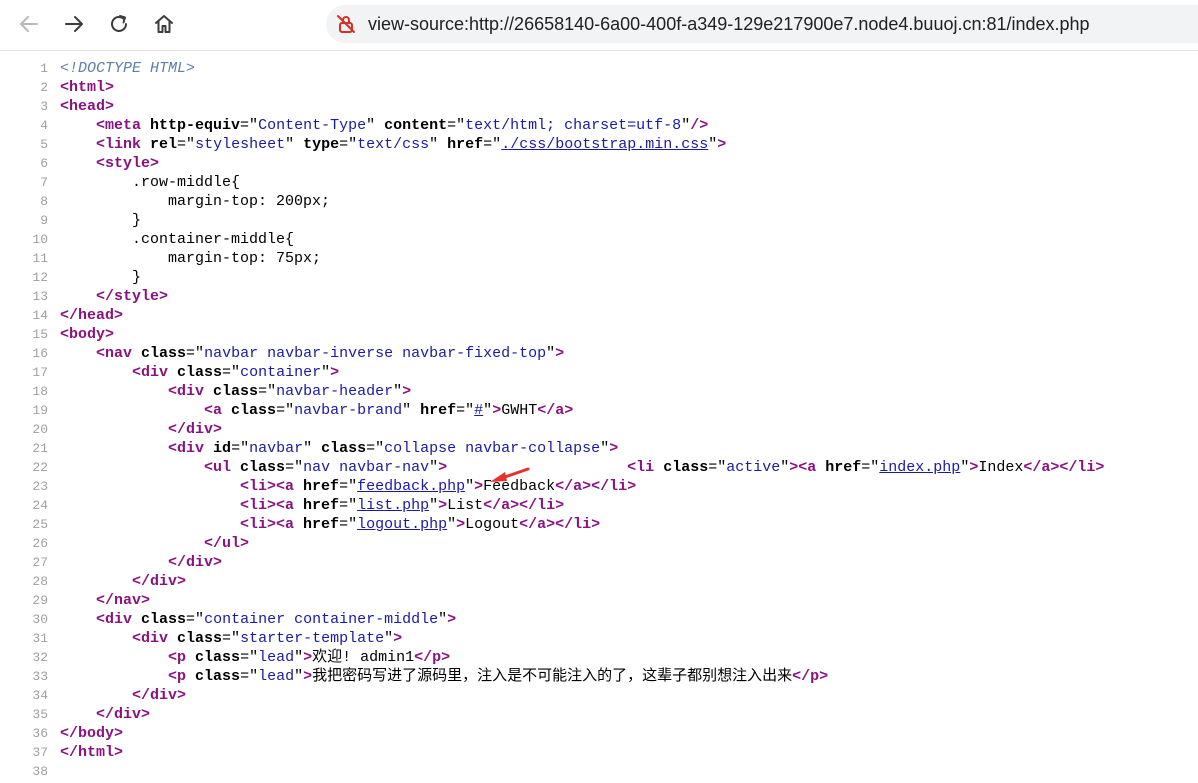 Image resolution: width=1198 pixels, height=783 pixels. I want to click on source-token: </p>, so click(810, 676).